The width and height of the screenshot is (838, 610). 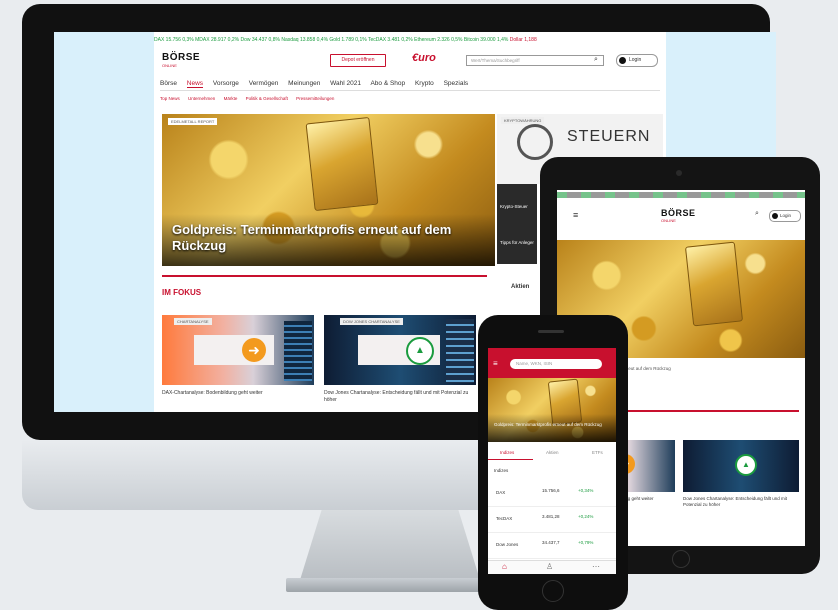 I want to click on phone-bottom-bar: ⌂ ♙ ⋯, so click(x=552, y=567).